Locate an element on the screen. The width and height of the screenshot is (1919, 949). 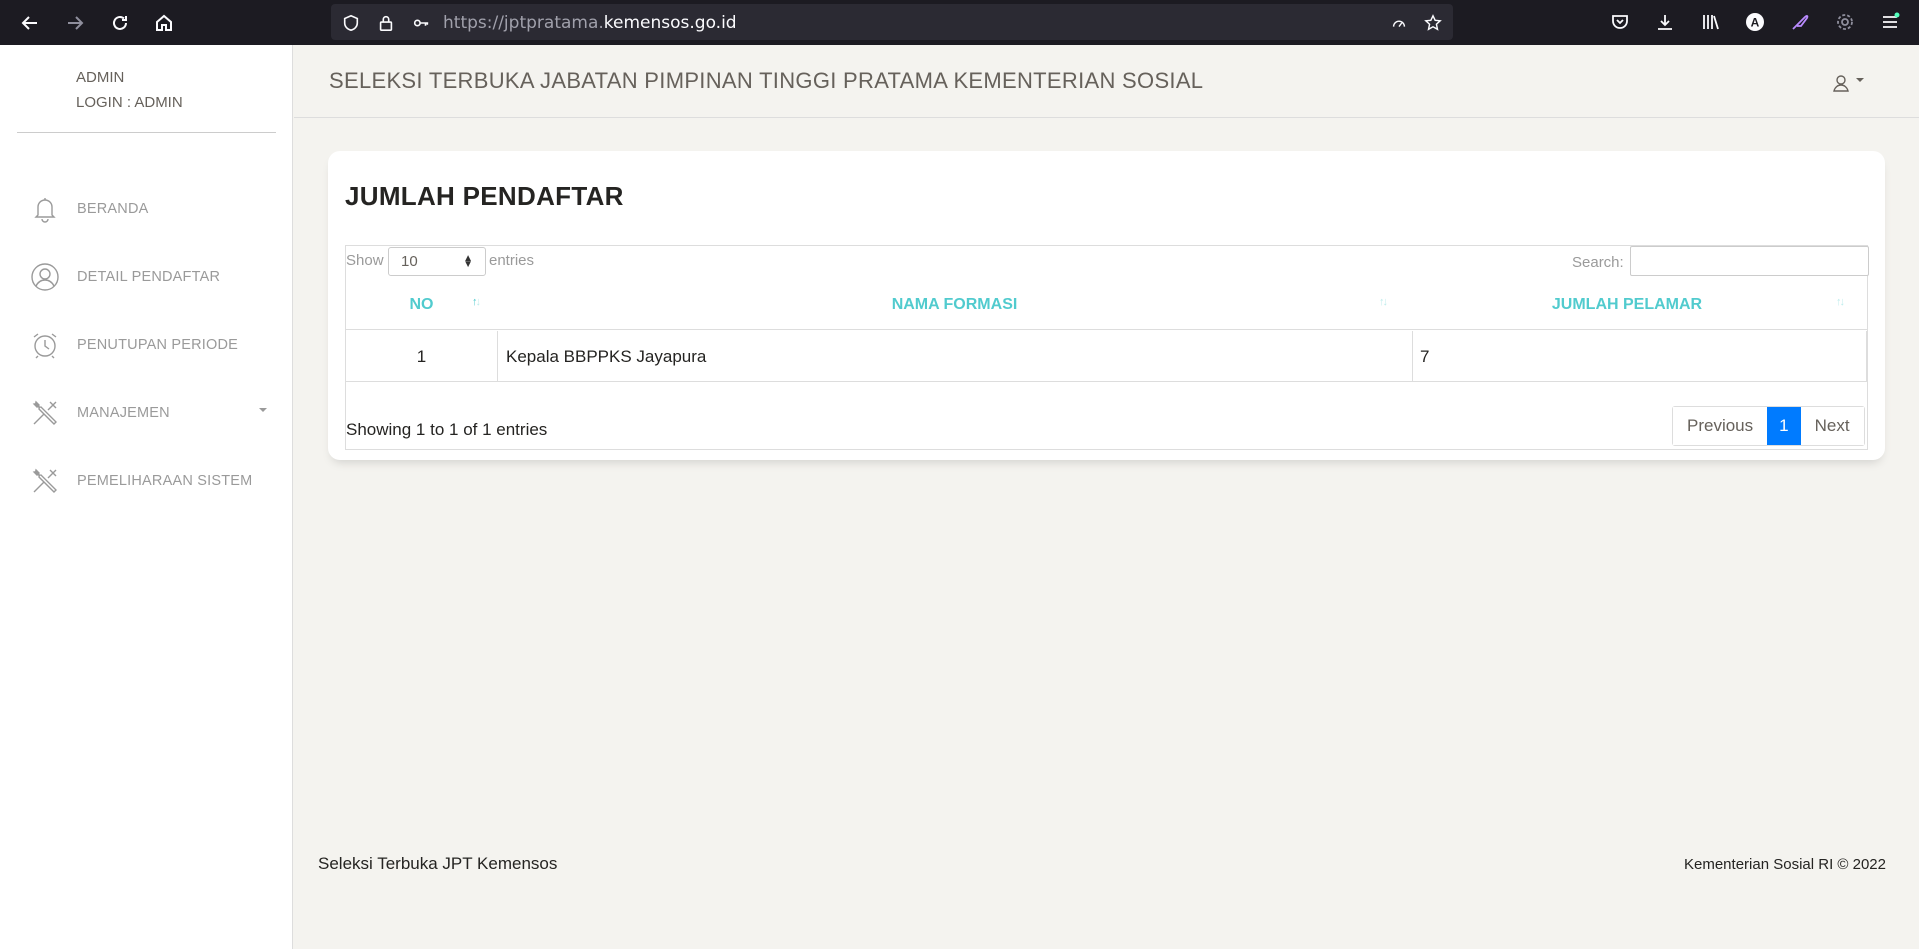
browser-toolbar: https://jptpratama.kemensos.go.id A is located at coordinates (959, 22).